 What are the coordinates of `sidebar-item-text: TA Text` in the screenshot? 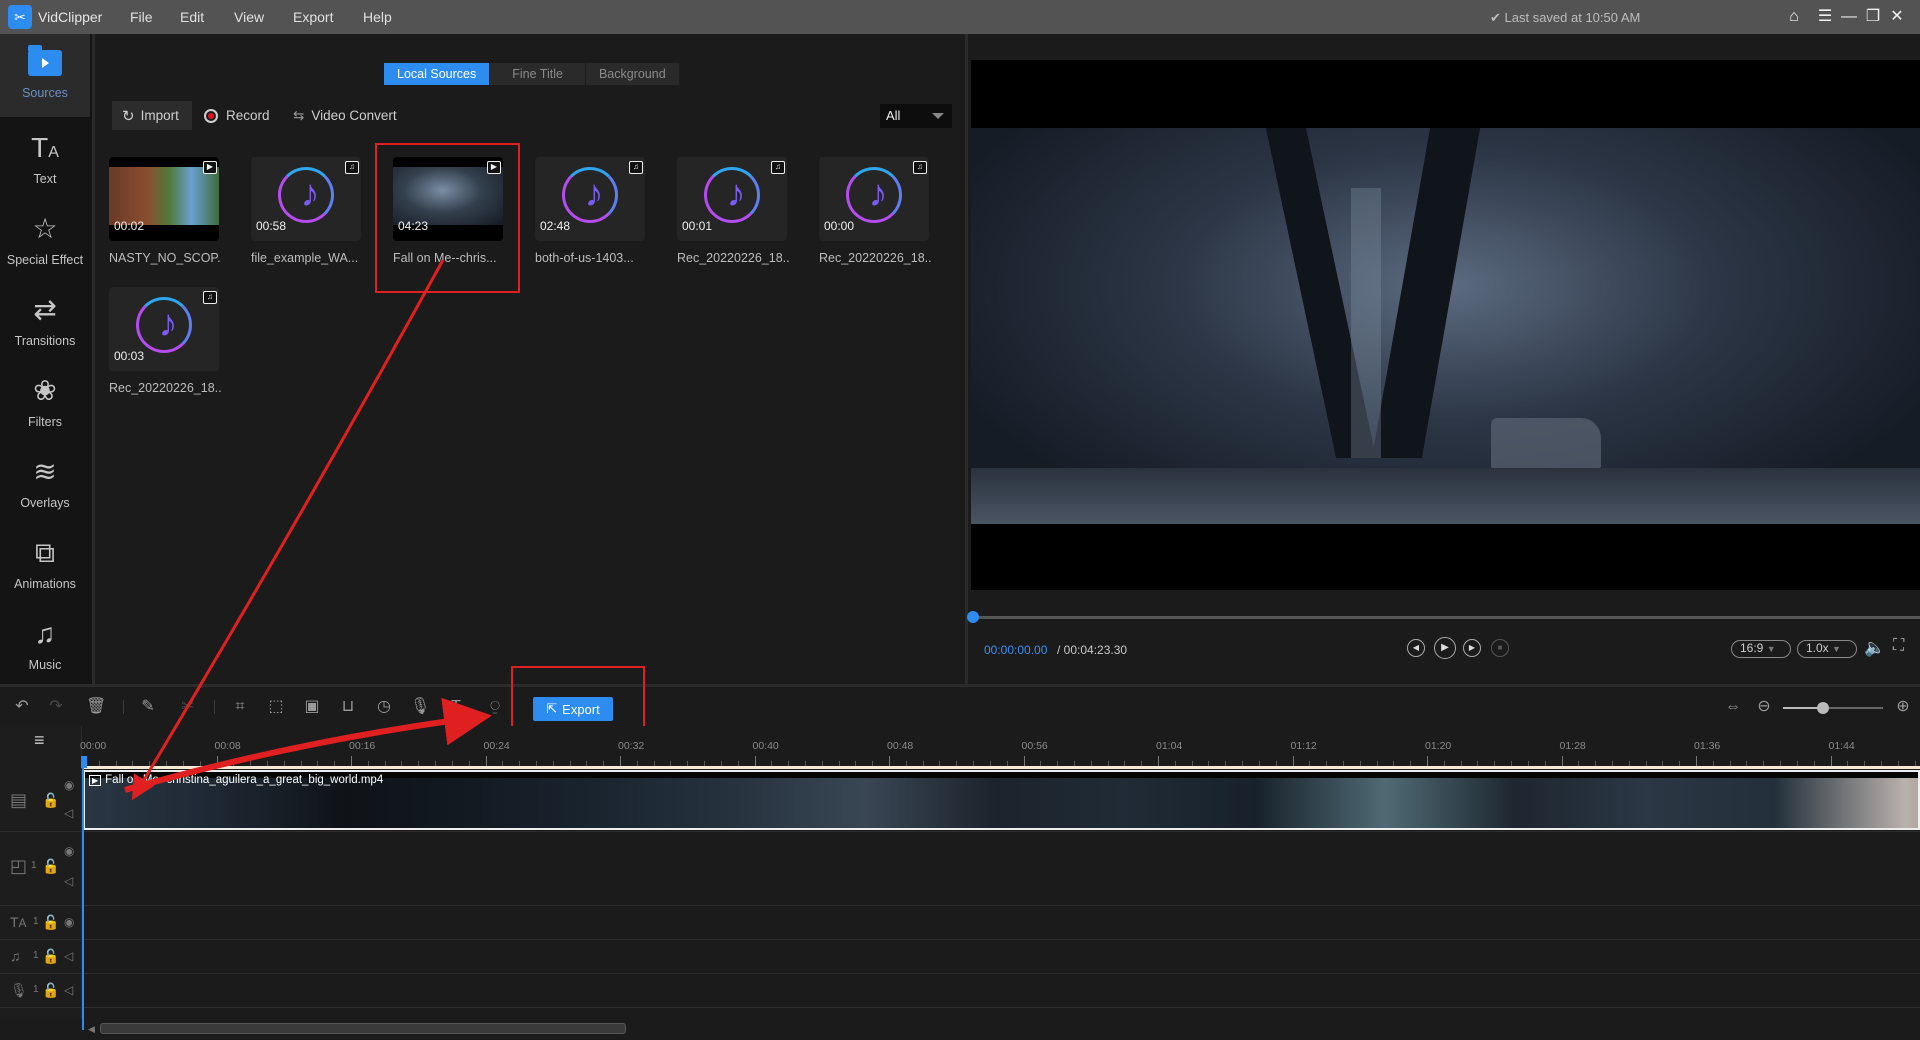 It's located at (45, 160).